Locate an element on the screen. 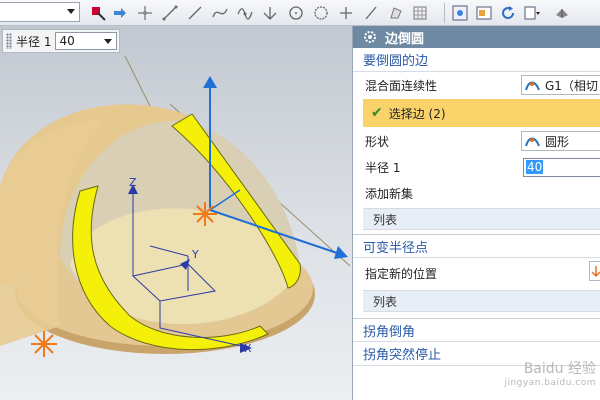 The width and height of the screenshot is (600, 400). shape-select: 圆形 is located at coordinates (560, 141).